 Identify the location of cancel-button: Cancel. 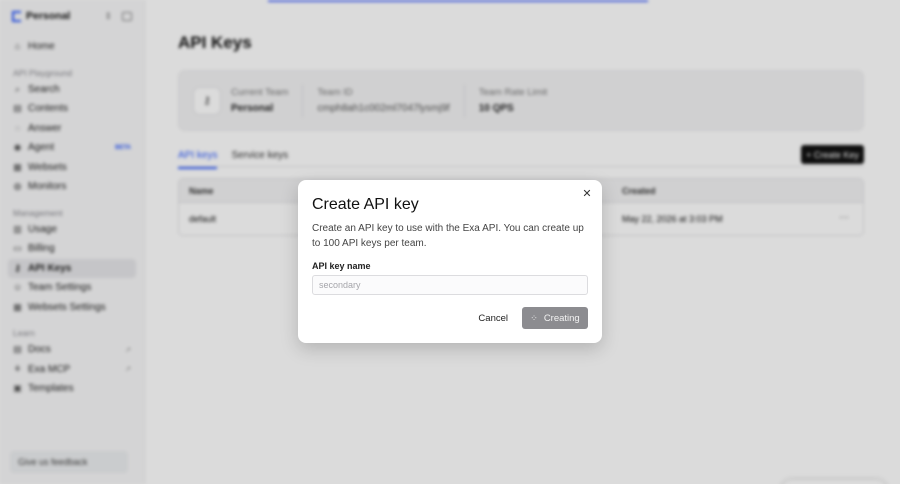
(493, 318).